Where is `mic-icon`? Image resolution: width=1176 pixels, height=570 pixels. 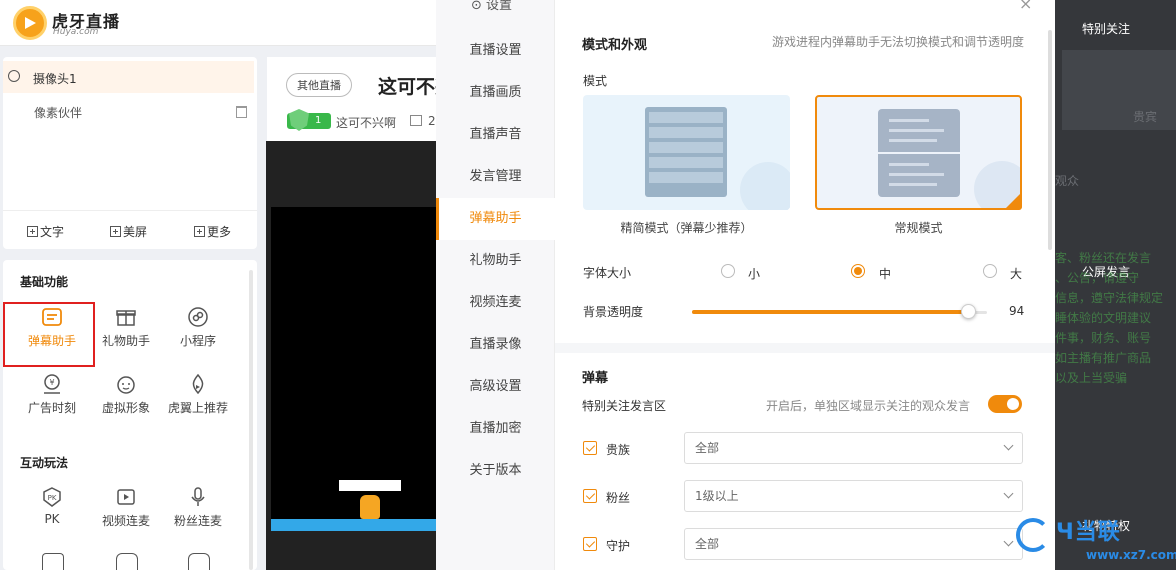 mic-icon is located at coordinates (198, 496).